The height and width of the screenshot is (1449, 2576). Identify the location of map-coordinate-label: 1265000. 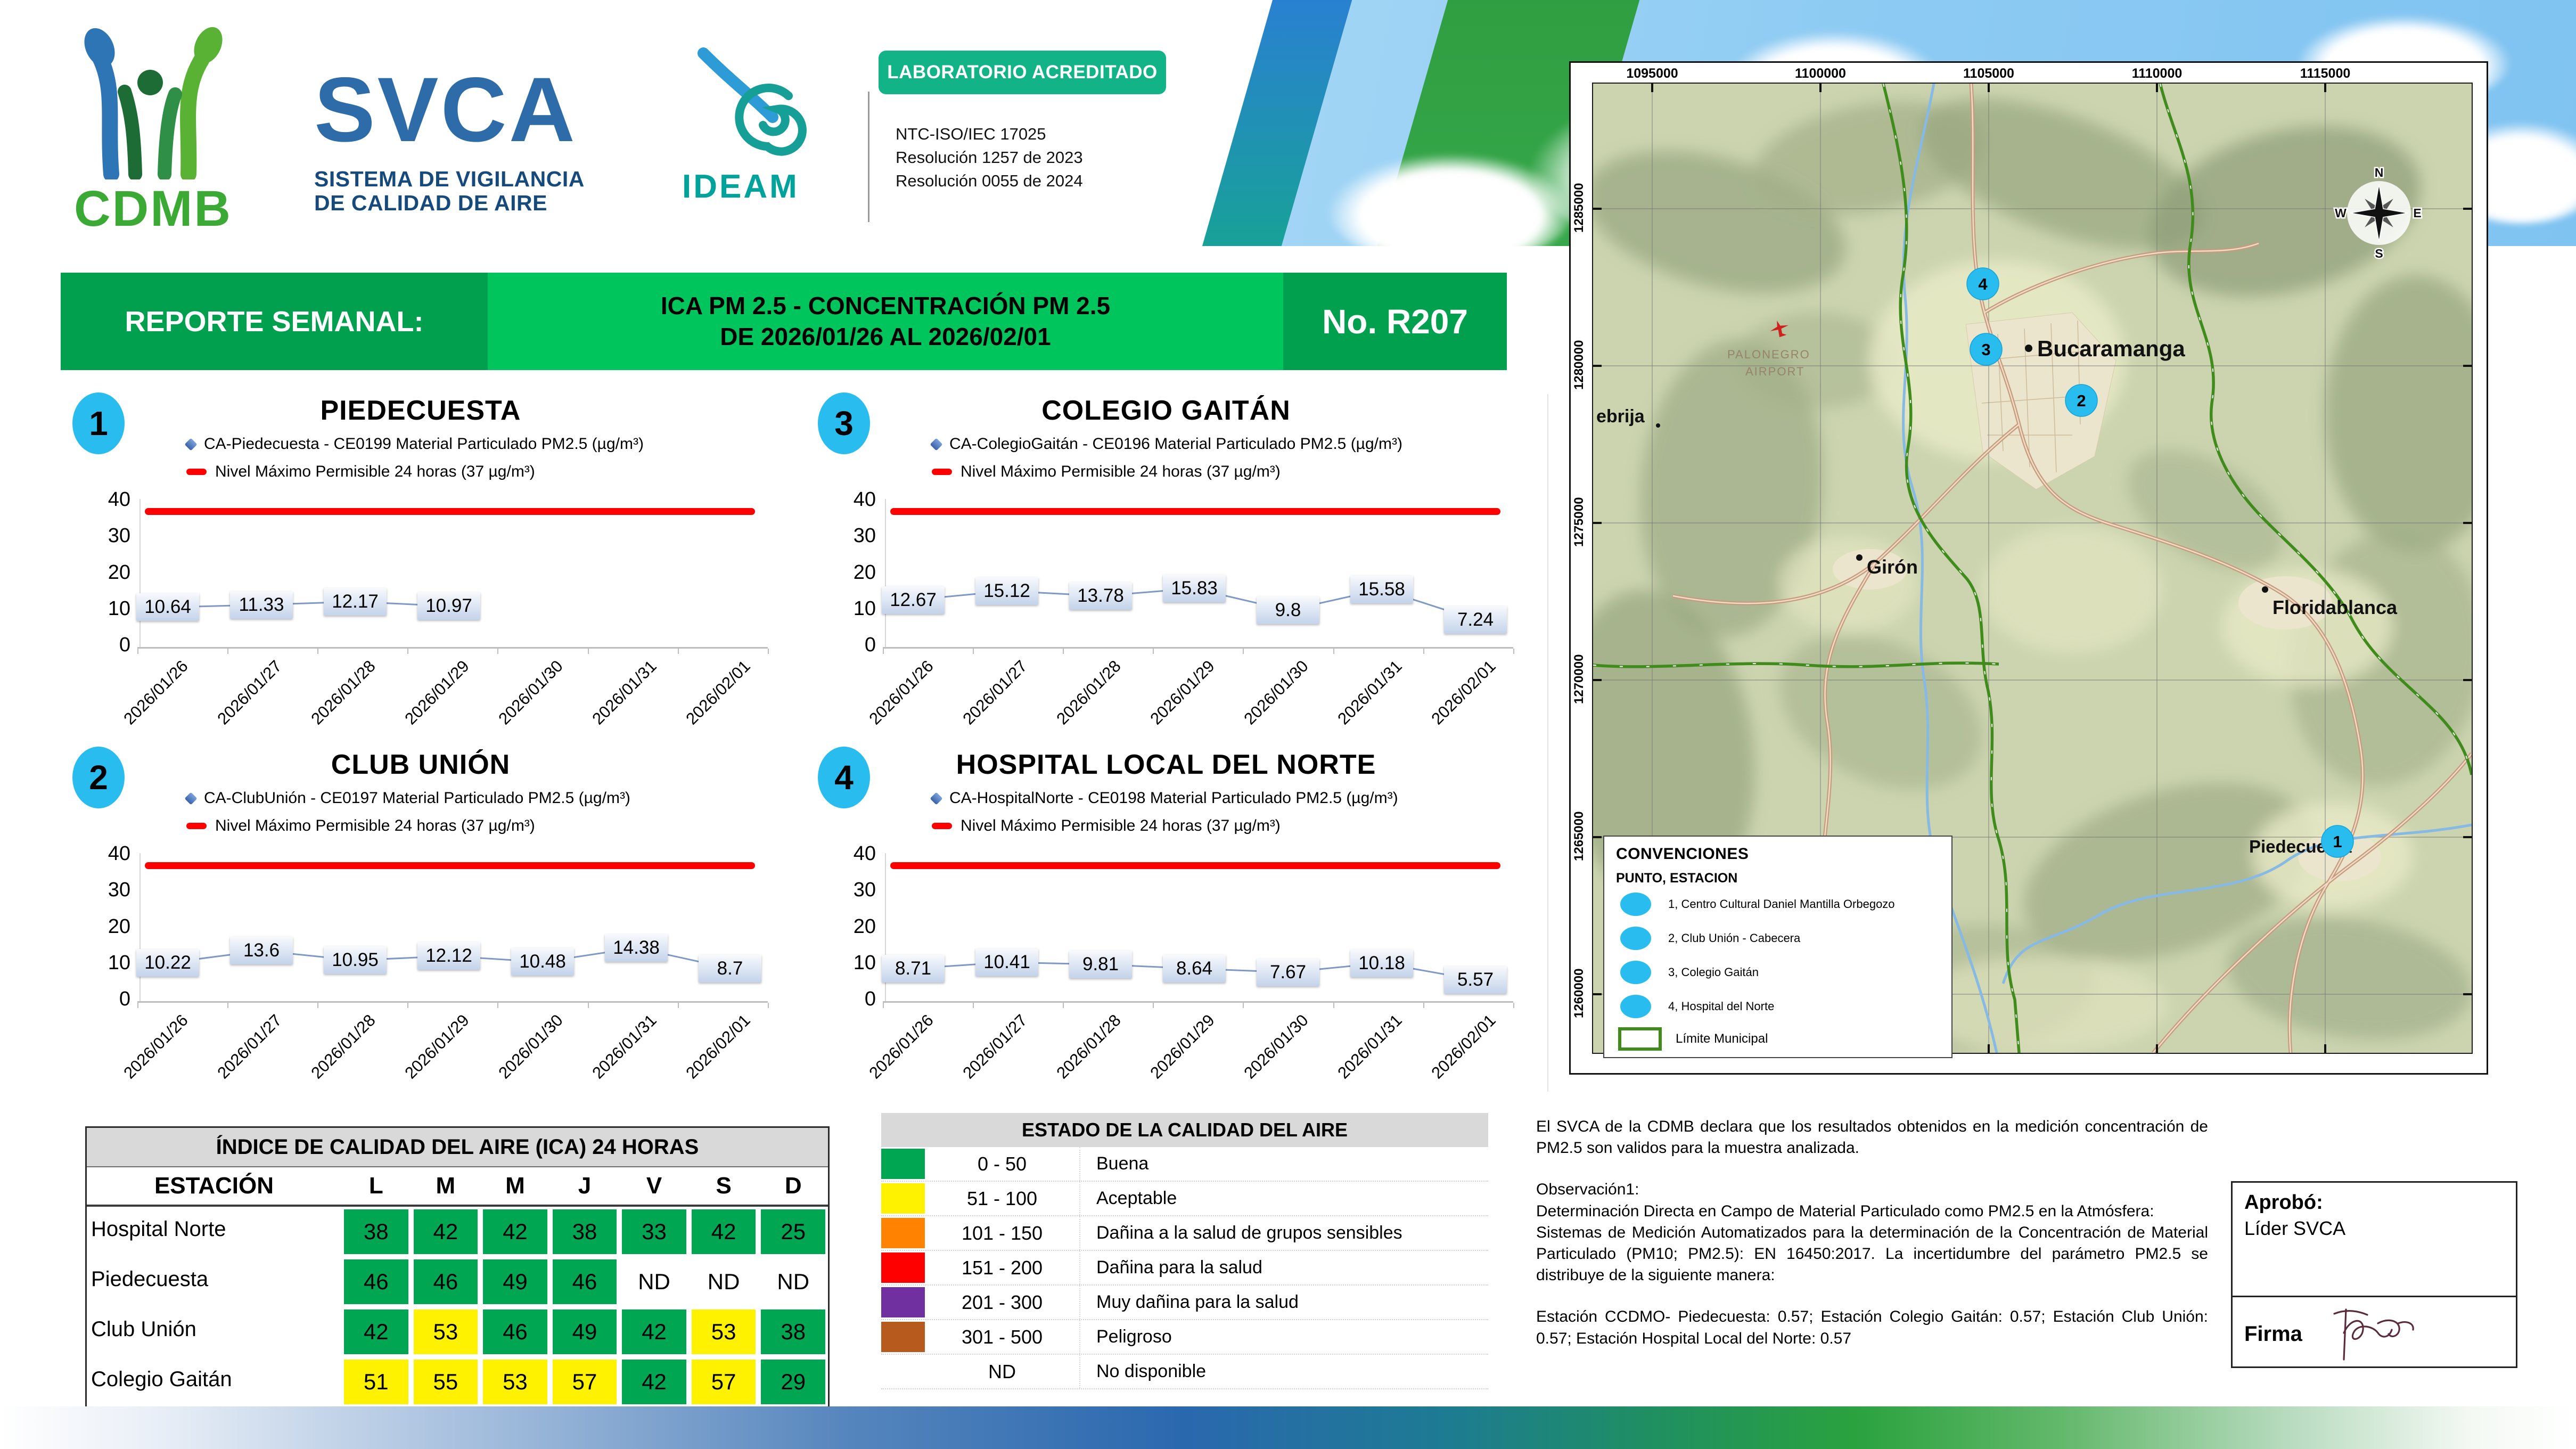
(1579, 836).